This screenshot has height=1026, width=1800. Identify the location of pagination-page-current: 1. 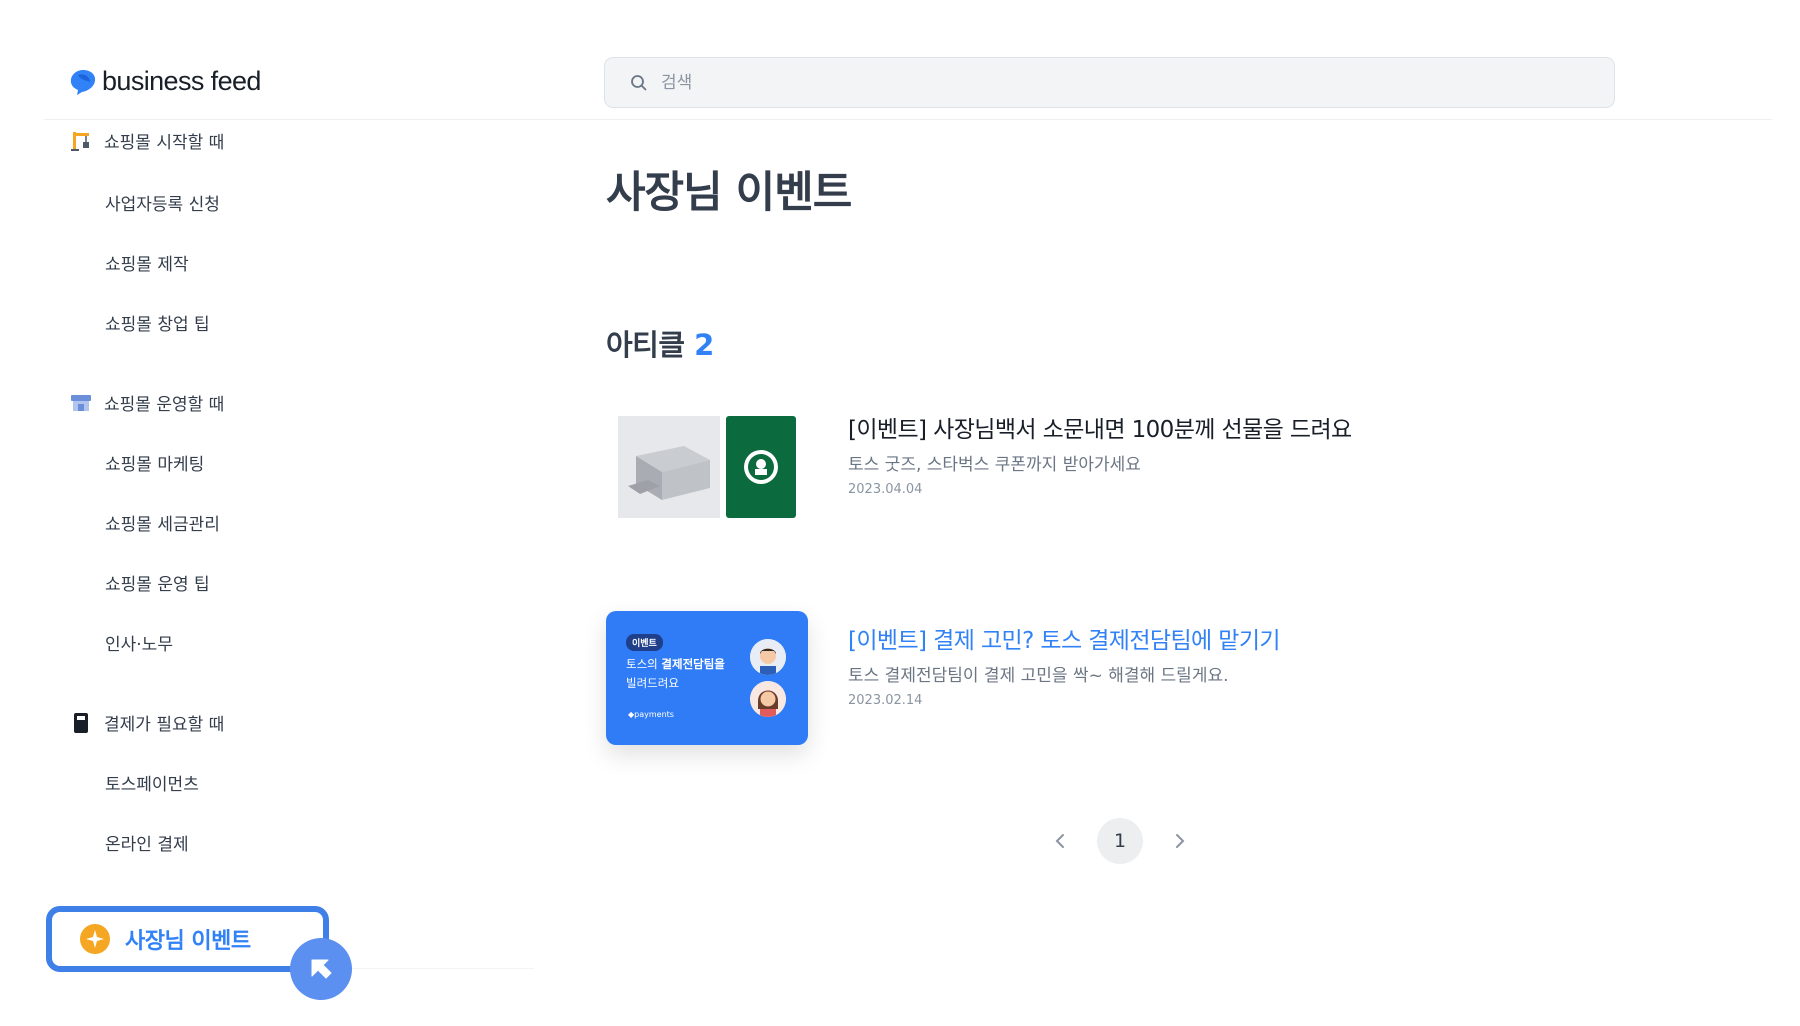
(1120, 841).